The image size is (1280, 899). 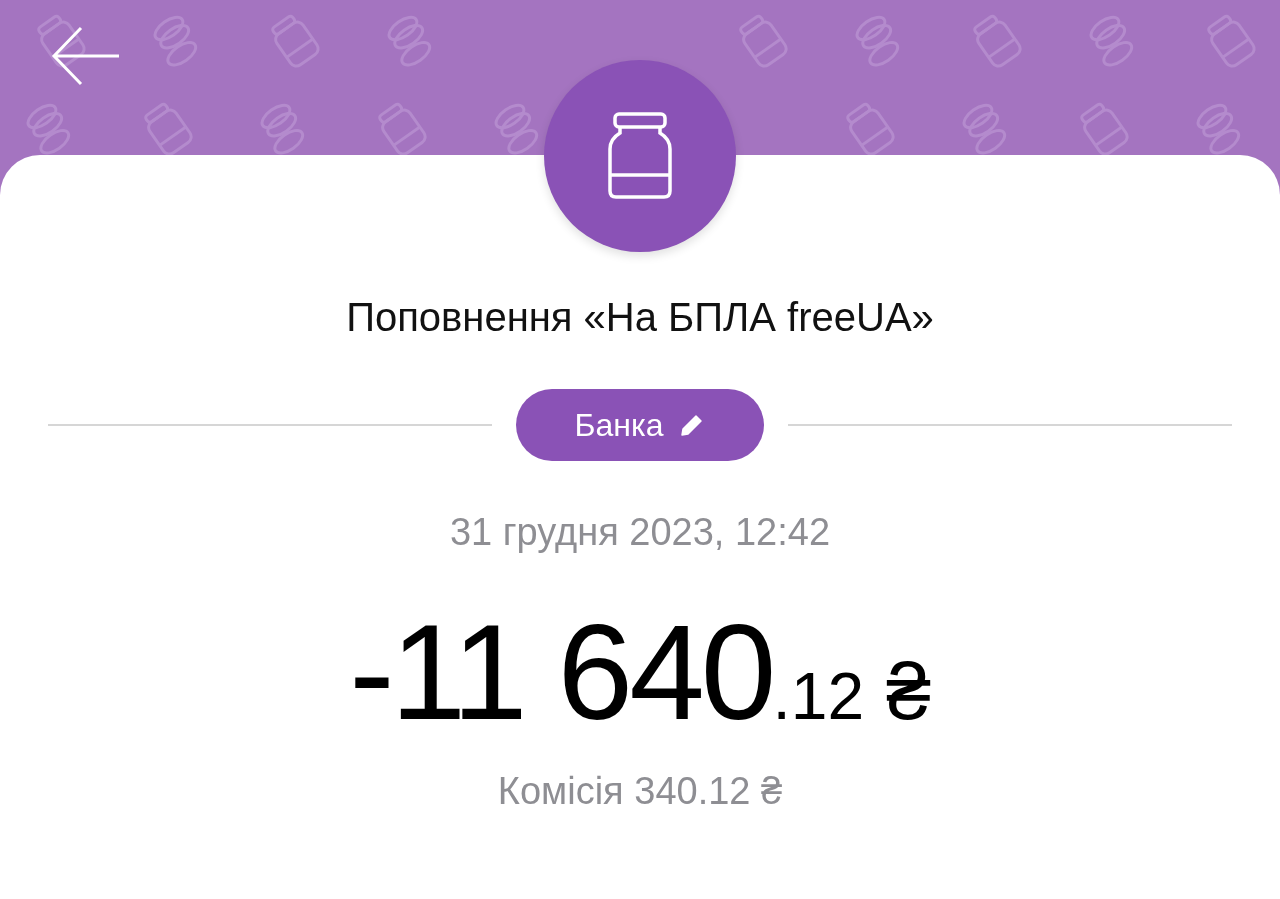 I want to click on back-button, so click(x=86, y=56).